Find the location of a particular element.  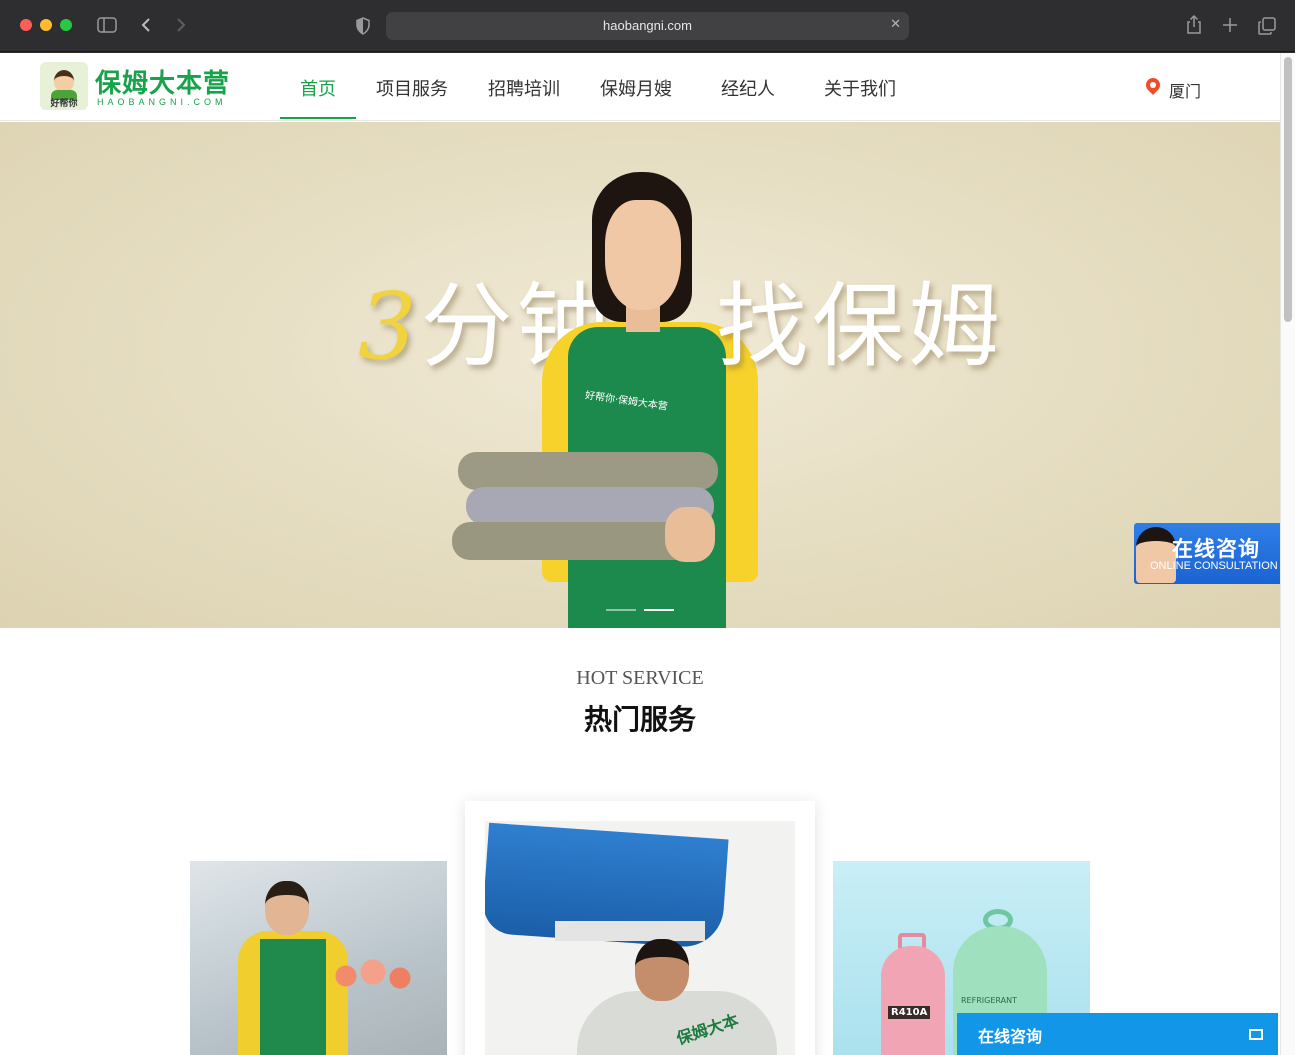

nav-home: 首页 is located at coordinates (318, 88).